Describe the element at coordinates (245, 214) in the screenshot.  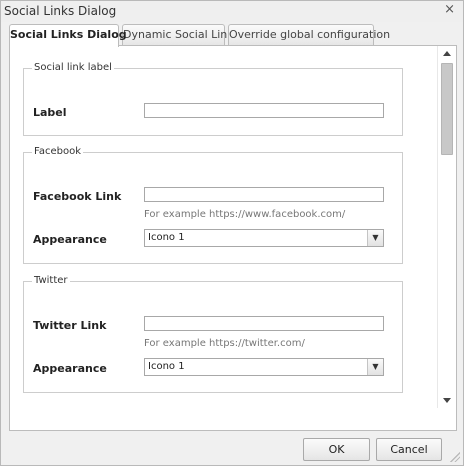
I see `facebook-link-hint: For example https://www.facebook.com/` at that location.